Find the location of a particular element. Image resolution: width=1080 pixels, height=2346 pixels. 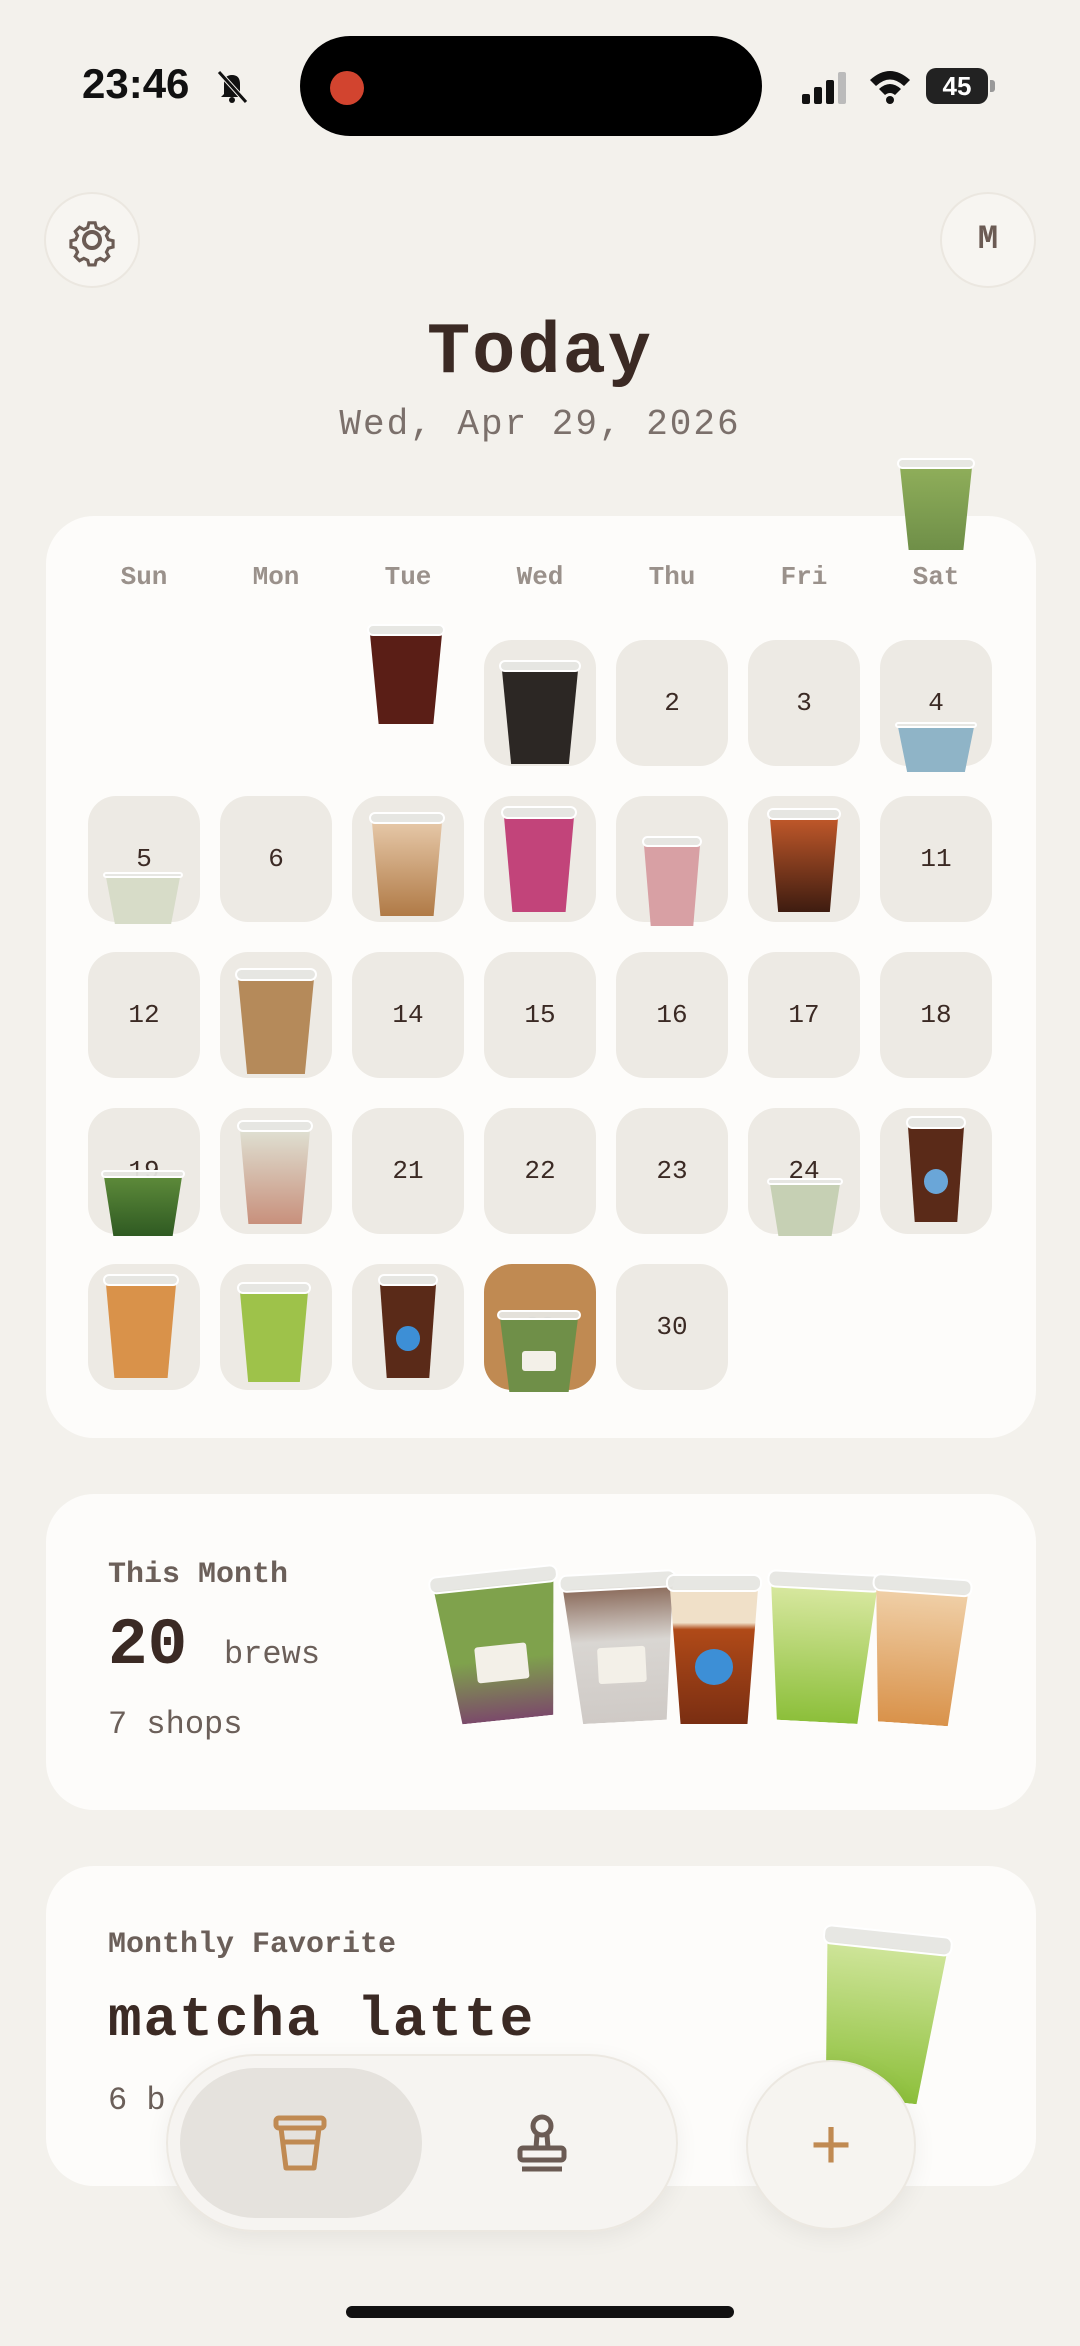

page-title: Today is located at coordinates (540, 353).